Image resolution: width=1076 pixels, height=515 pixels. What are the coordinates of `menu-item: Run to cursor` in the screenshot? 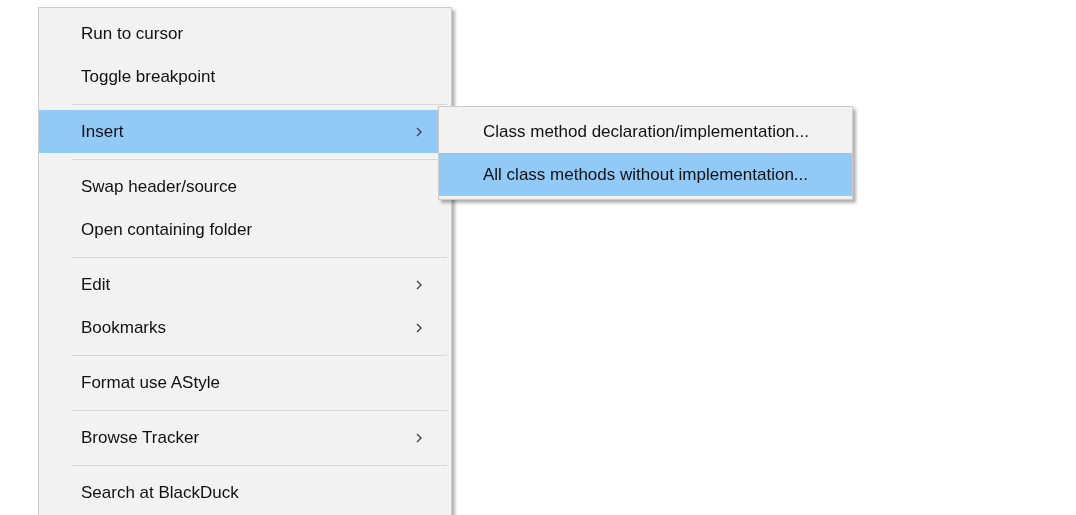 It's located at (245, 33).